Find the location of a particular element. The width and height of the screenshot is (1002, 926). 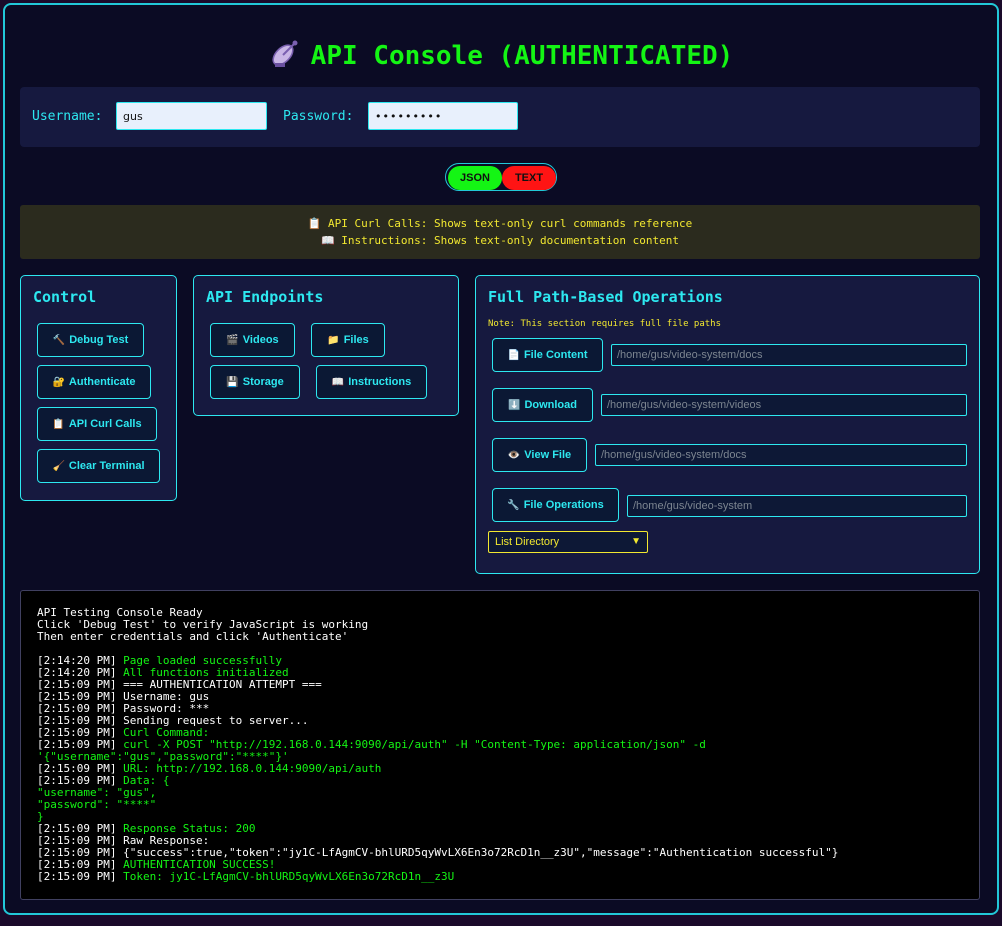

log-message: "password": "****" is located at coordinates (97, 804).